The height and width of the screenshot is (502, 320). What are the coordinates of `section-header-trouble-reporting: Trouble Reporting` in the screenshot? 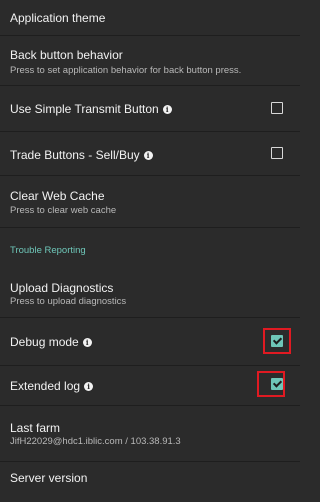 It's located at (48, 250).